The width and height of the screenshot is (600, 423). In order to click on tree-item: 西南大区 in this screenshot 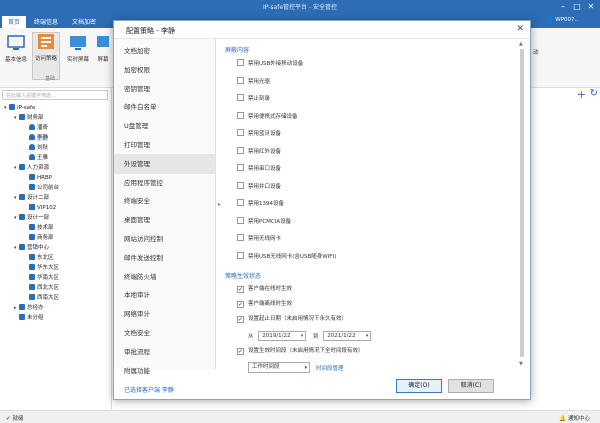, I will do `click(41, 298)`.